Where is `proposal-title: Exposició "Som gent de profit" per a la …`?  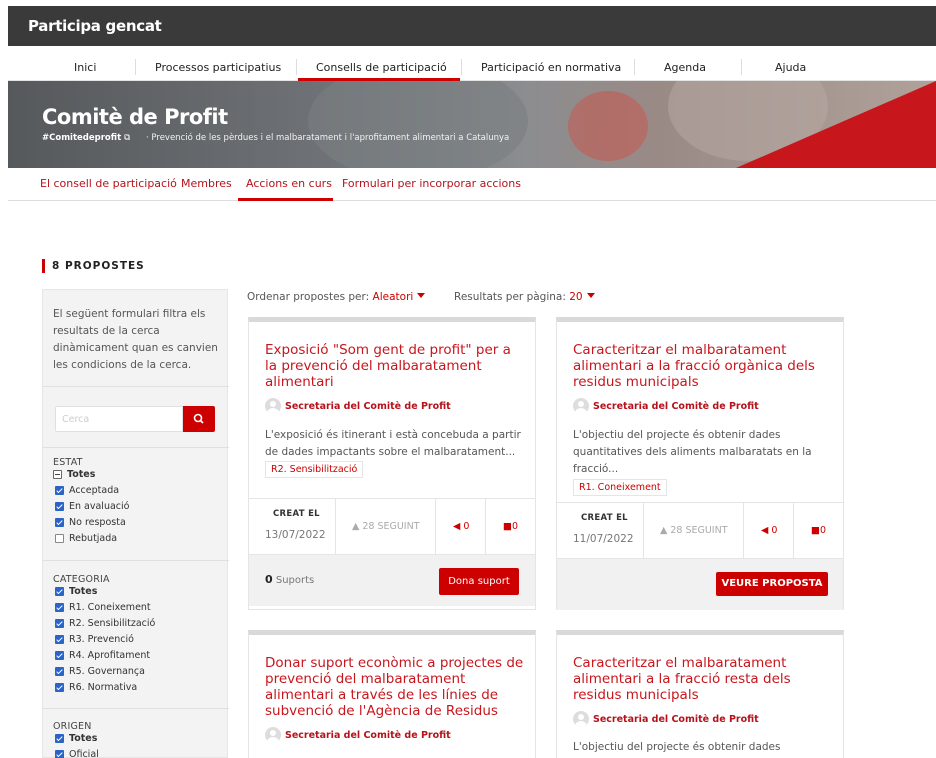 proposal-title: Exposició "Som gent de profit" per a la … is located at coordinates (396, 366).